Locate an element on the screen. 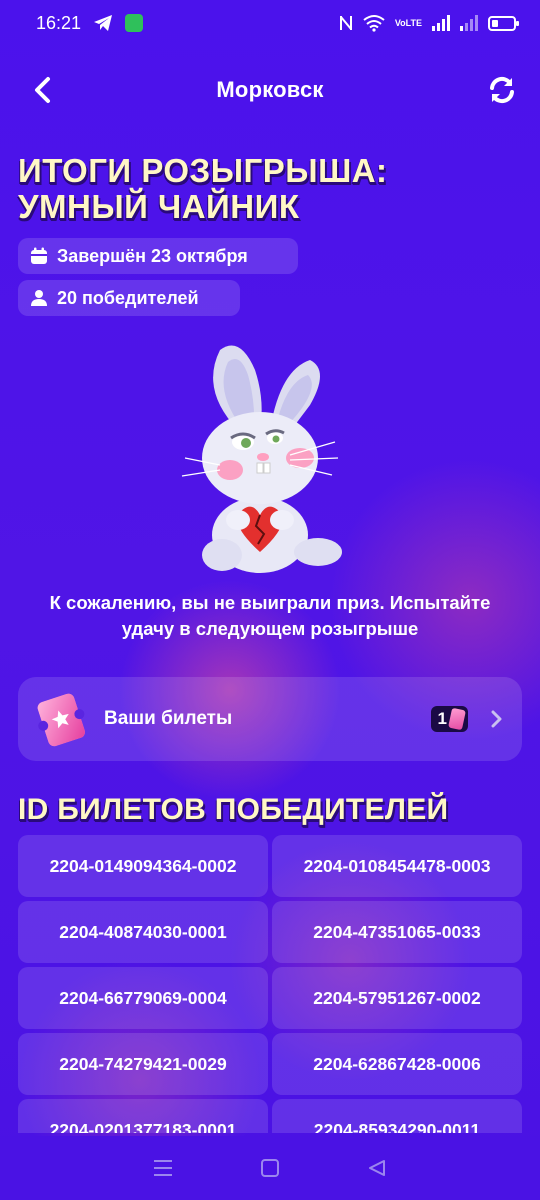 This screenshot has width=540, height=1200. menu-icon is located at coordinates (163, 1168).